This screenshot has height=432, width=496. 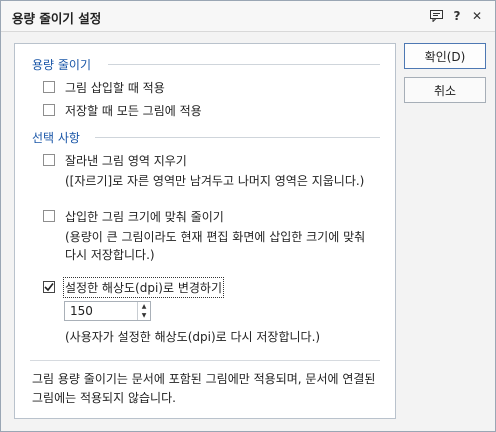 I want to click on dpi-checkbox, so click(x=49, y=287).